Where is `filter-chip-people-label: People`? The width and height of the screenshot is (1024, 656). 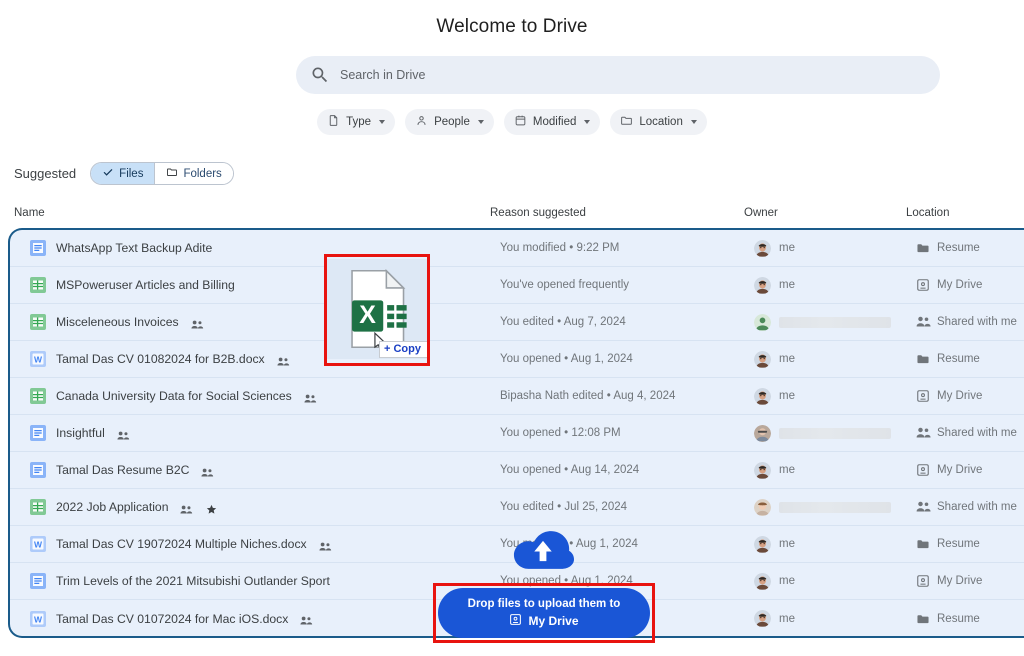 filter-chip-people-label: People is located at coordinates (452, 122).